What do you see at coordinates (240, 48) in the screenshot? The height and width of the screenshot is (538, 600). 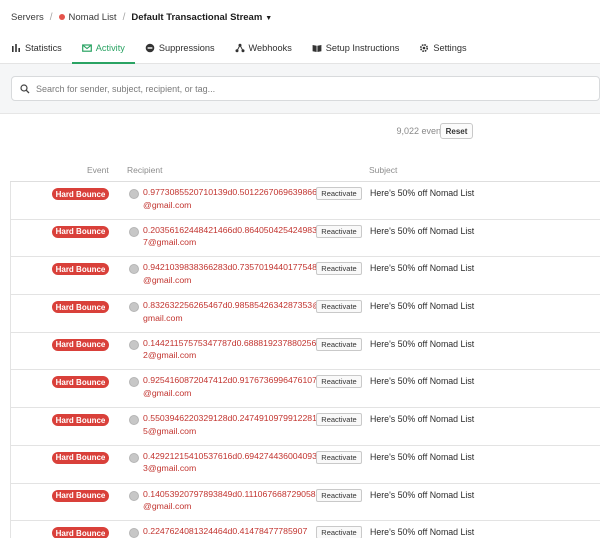 I see `webhook-icon` at bounding box center [240, 48].